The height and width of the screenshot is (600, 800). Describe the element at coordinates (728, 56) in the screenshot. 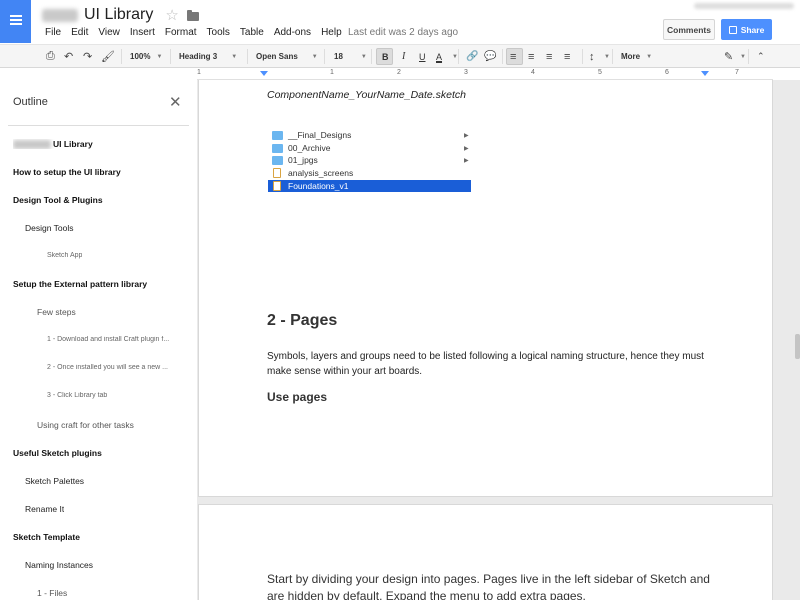

I see `editing-mode-icon: ✎` at that location.